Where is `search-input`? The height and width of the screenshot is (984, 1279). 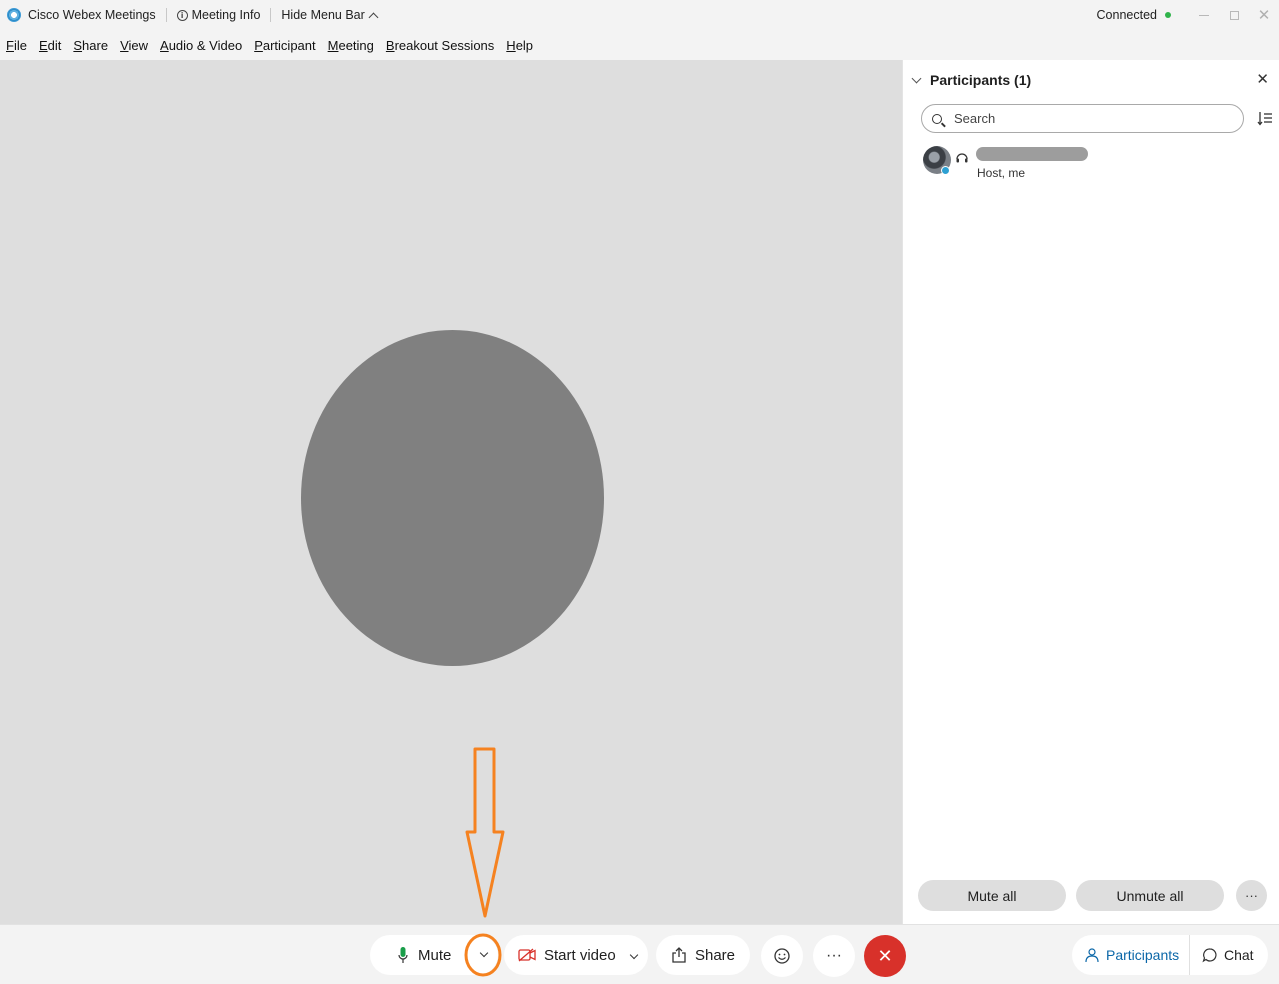
search-input is located at coordinates (1087, 118).